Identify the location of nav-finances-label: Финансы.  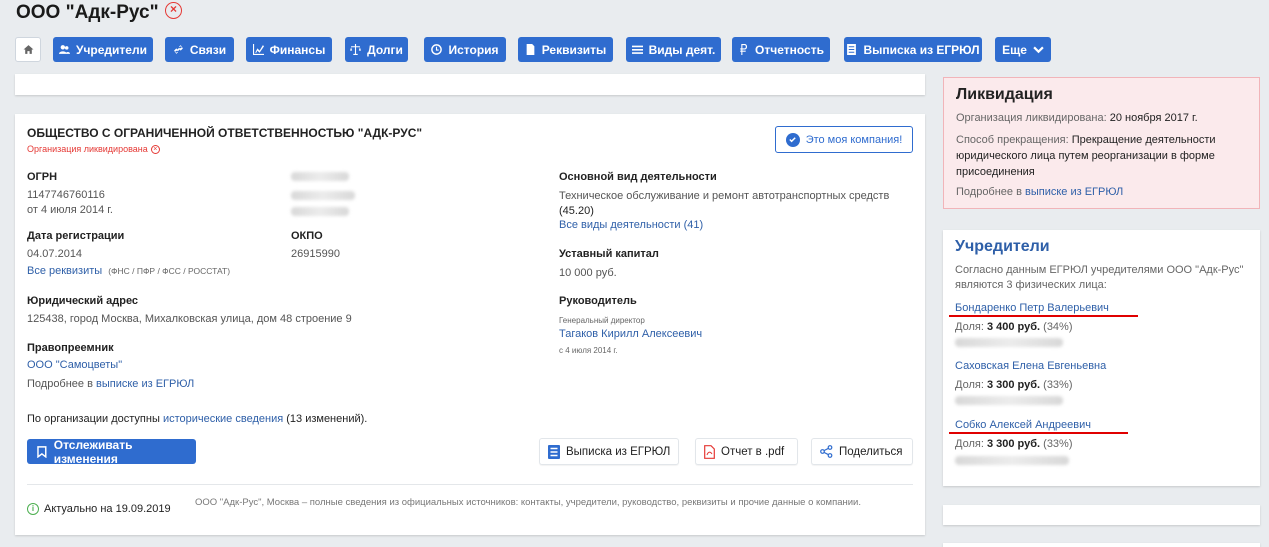
(297, 49).